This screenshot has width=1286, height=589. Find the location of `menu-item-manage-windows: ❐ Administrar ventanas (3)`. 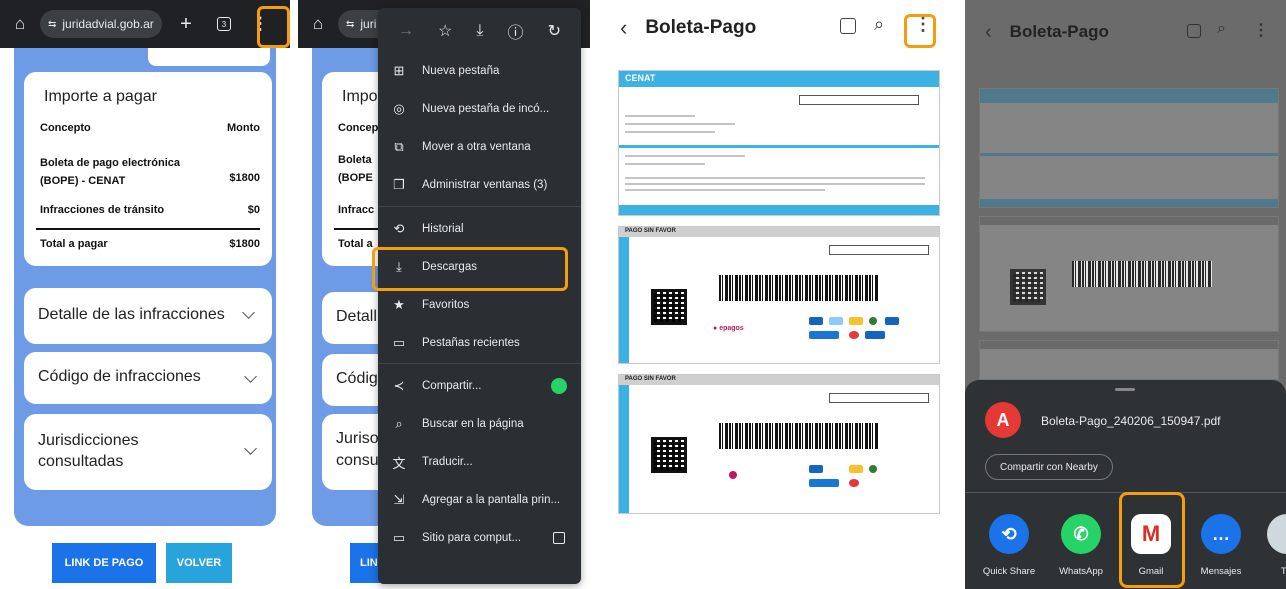

menu-item-manage-windows: ❐ Administrar ventanas (3) is located at coordinates (479, 185).